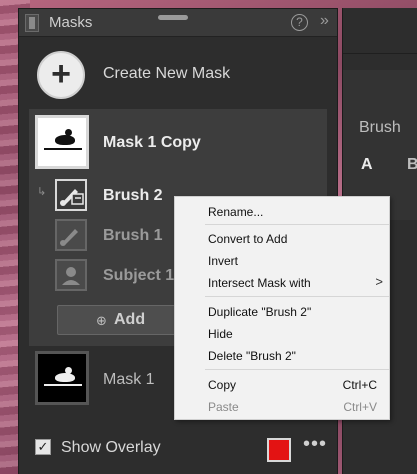  Describe the element at coordinates (129, 380) in the screenshot. I see `mask-name: Mask 1` at that location.